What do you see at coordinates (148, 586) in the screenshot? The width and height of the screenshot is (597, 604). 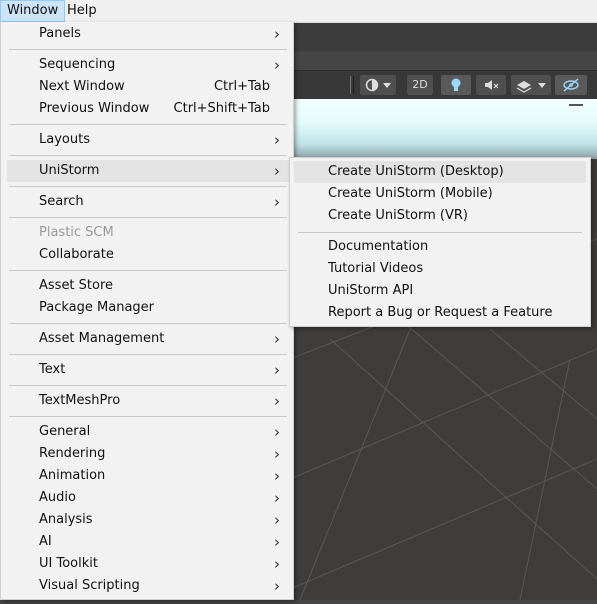 I see `menu-item-visual-scripting: Visual Scripting ›` at bounding box center [148, 586].